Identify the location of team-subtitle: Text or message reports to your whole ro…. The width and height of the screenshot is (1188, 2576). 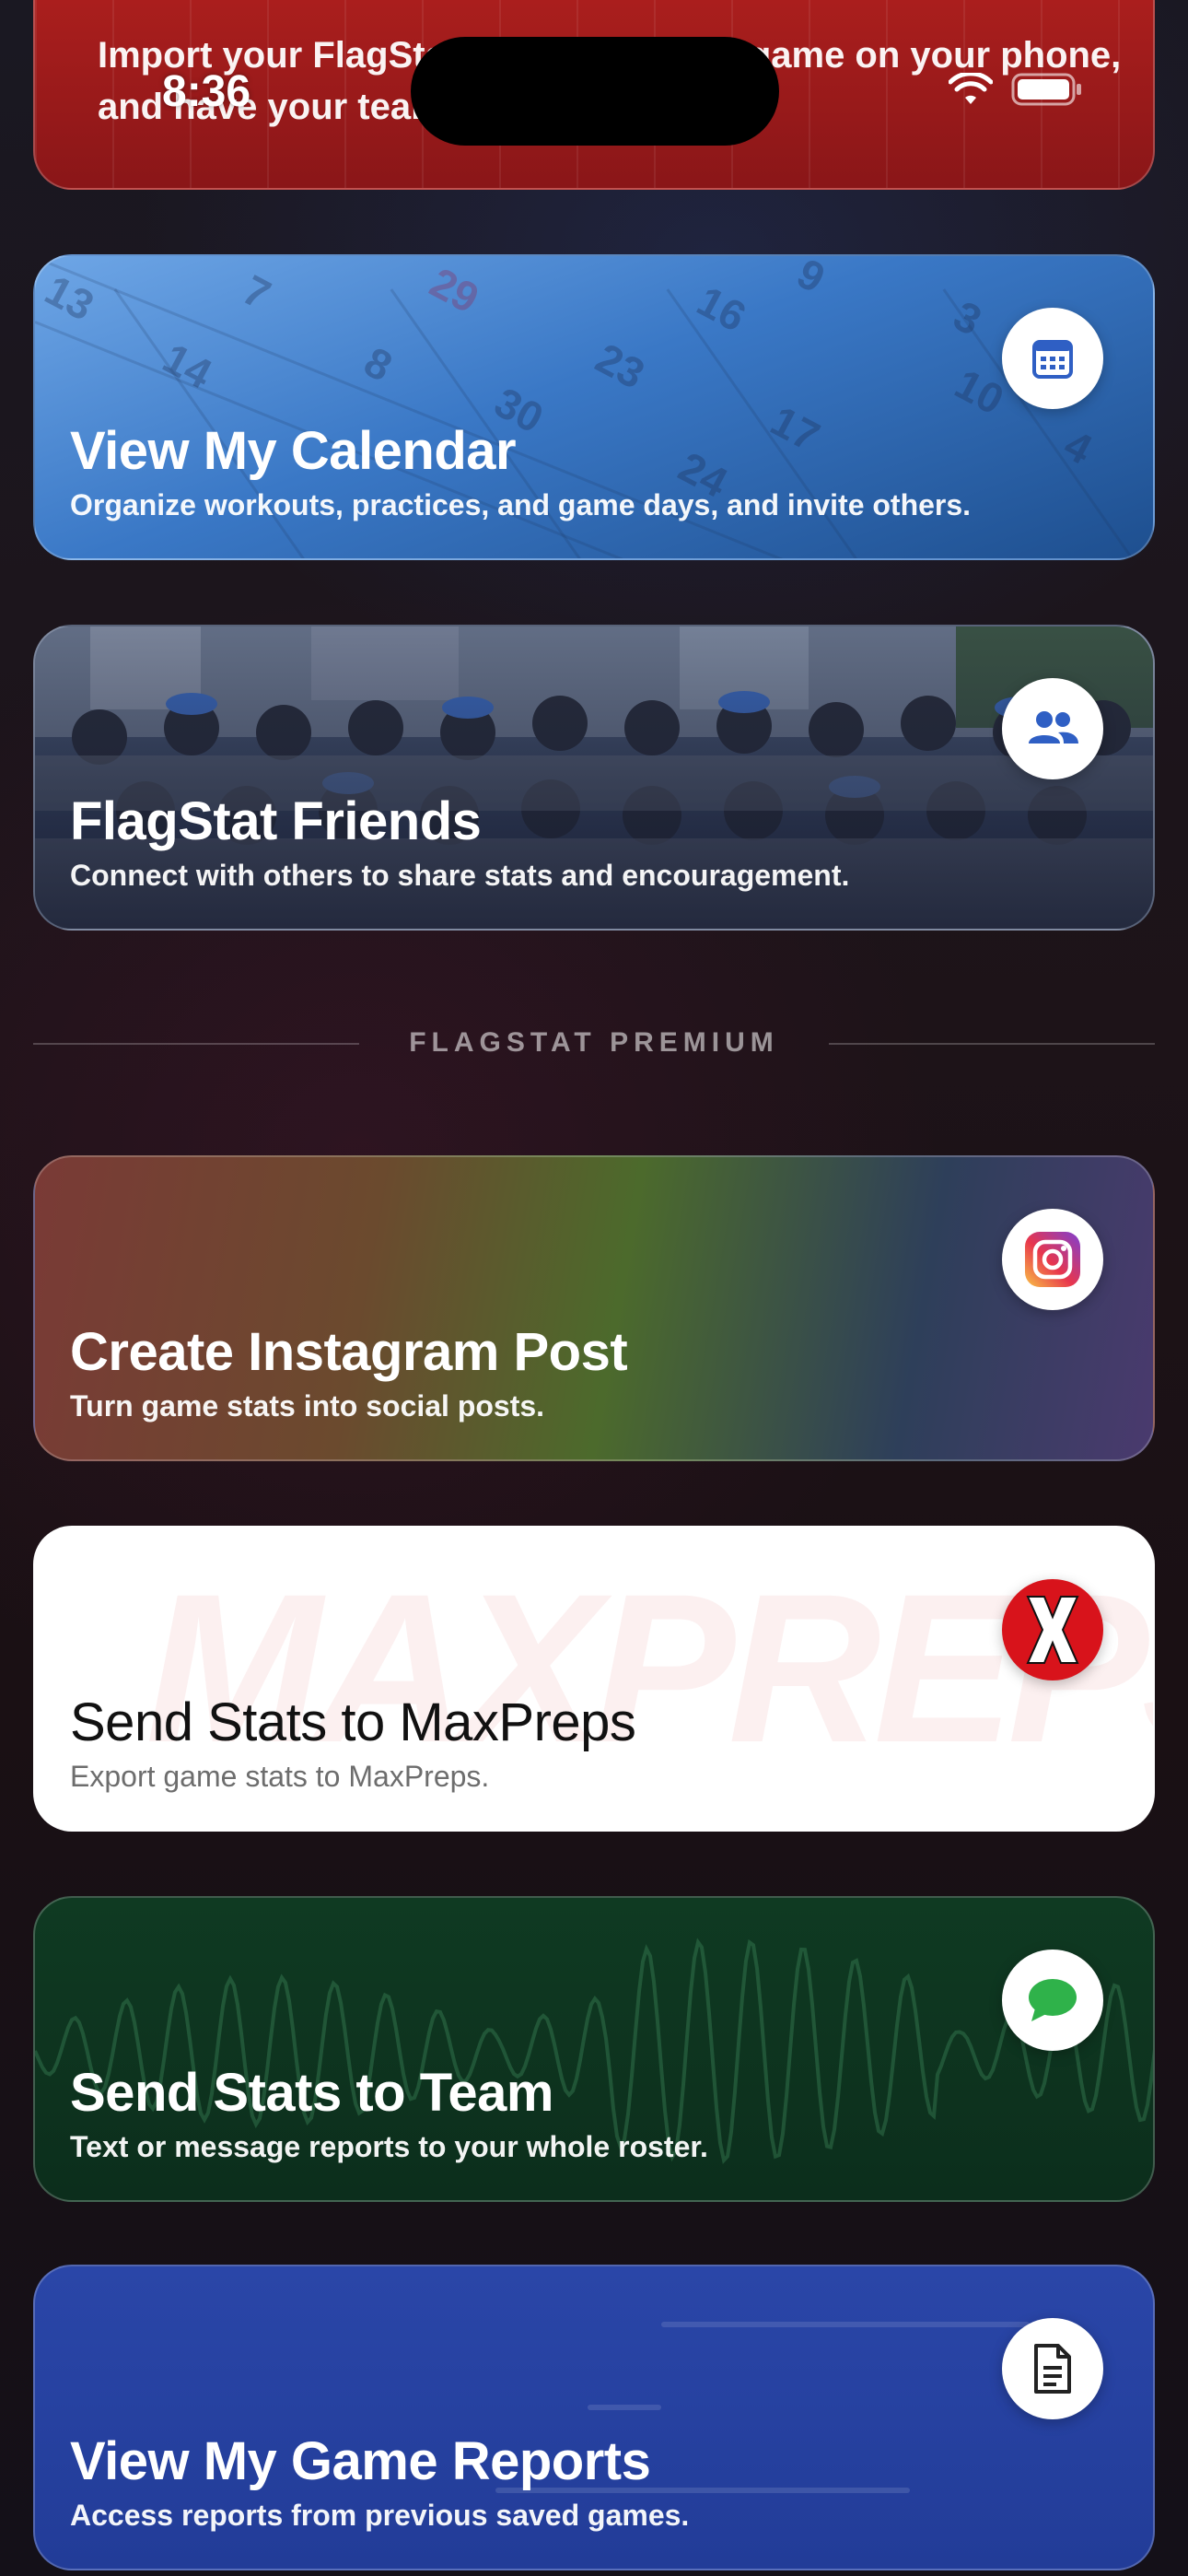
(389, 2146).